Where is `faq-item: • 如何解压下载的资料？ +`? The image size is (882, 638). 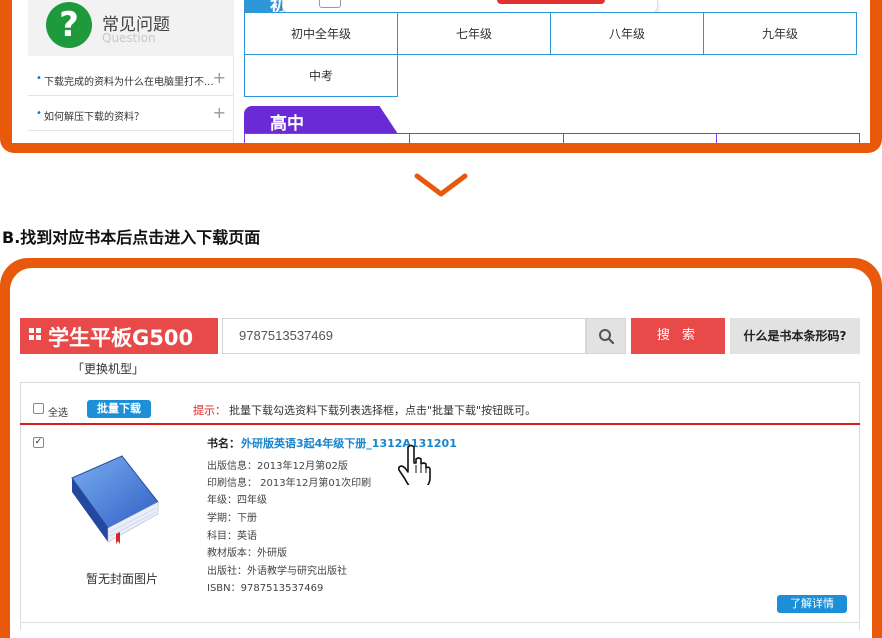
faq-item: • 如何解压下载的资料？ + is located at coordinates (131, 114).